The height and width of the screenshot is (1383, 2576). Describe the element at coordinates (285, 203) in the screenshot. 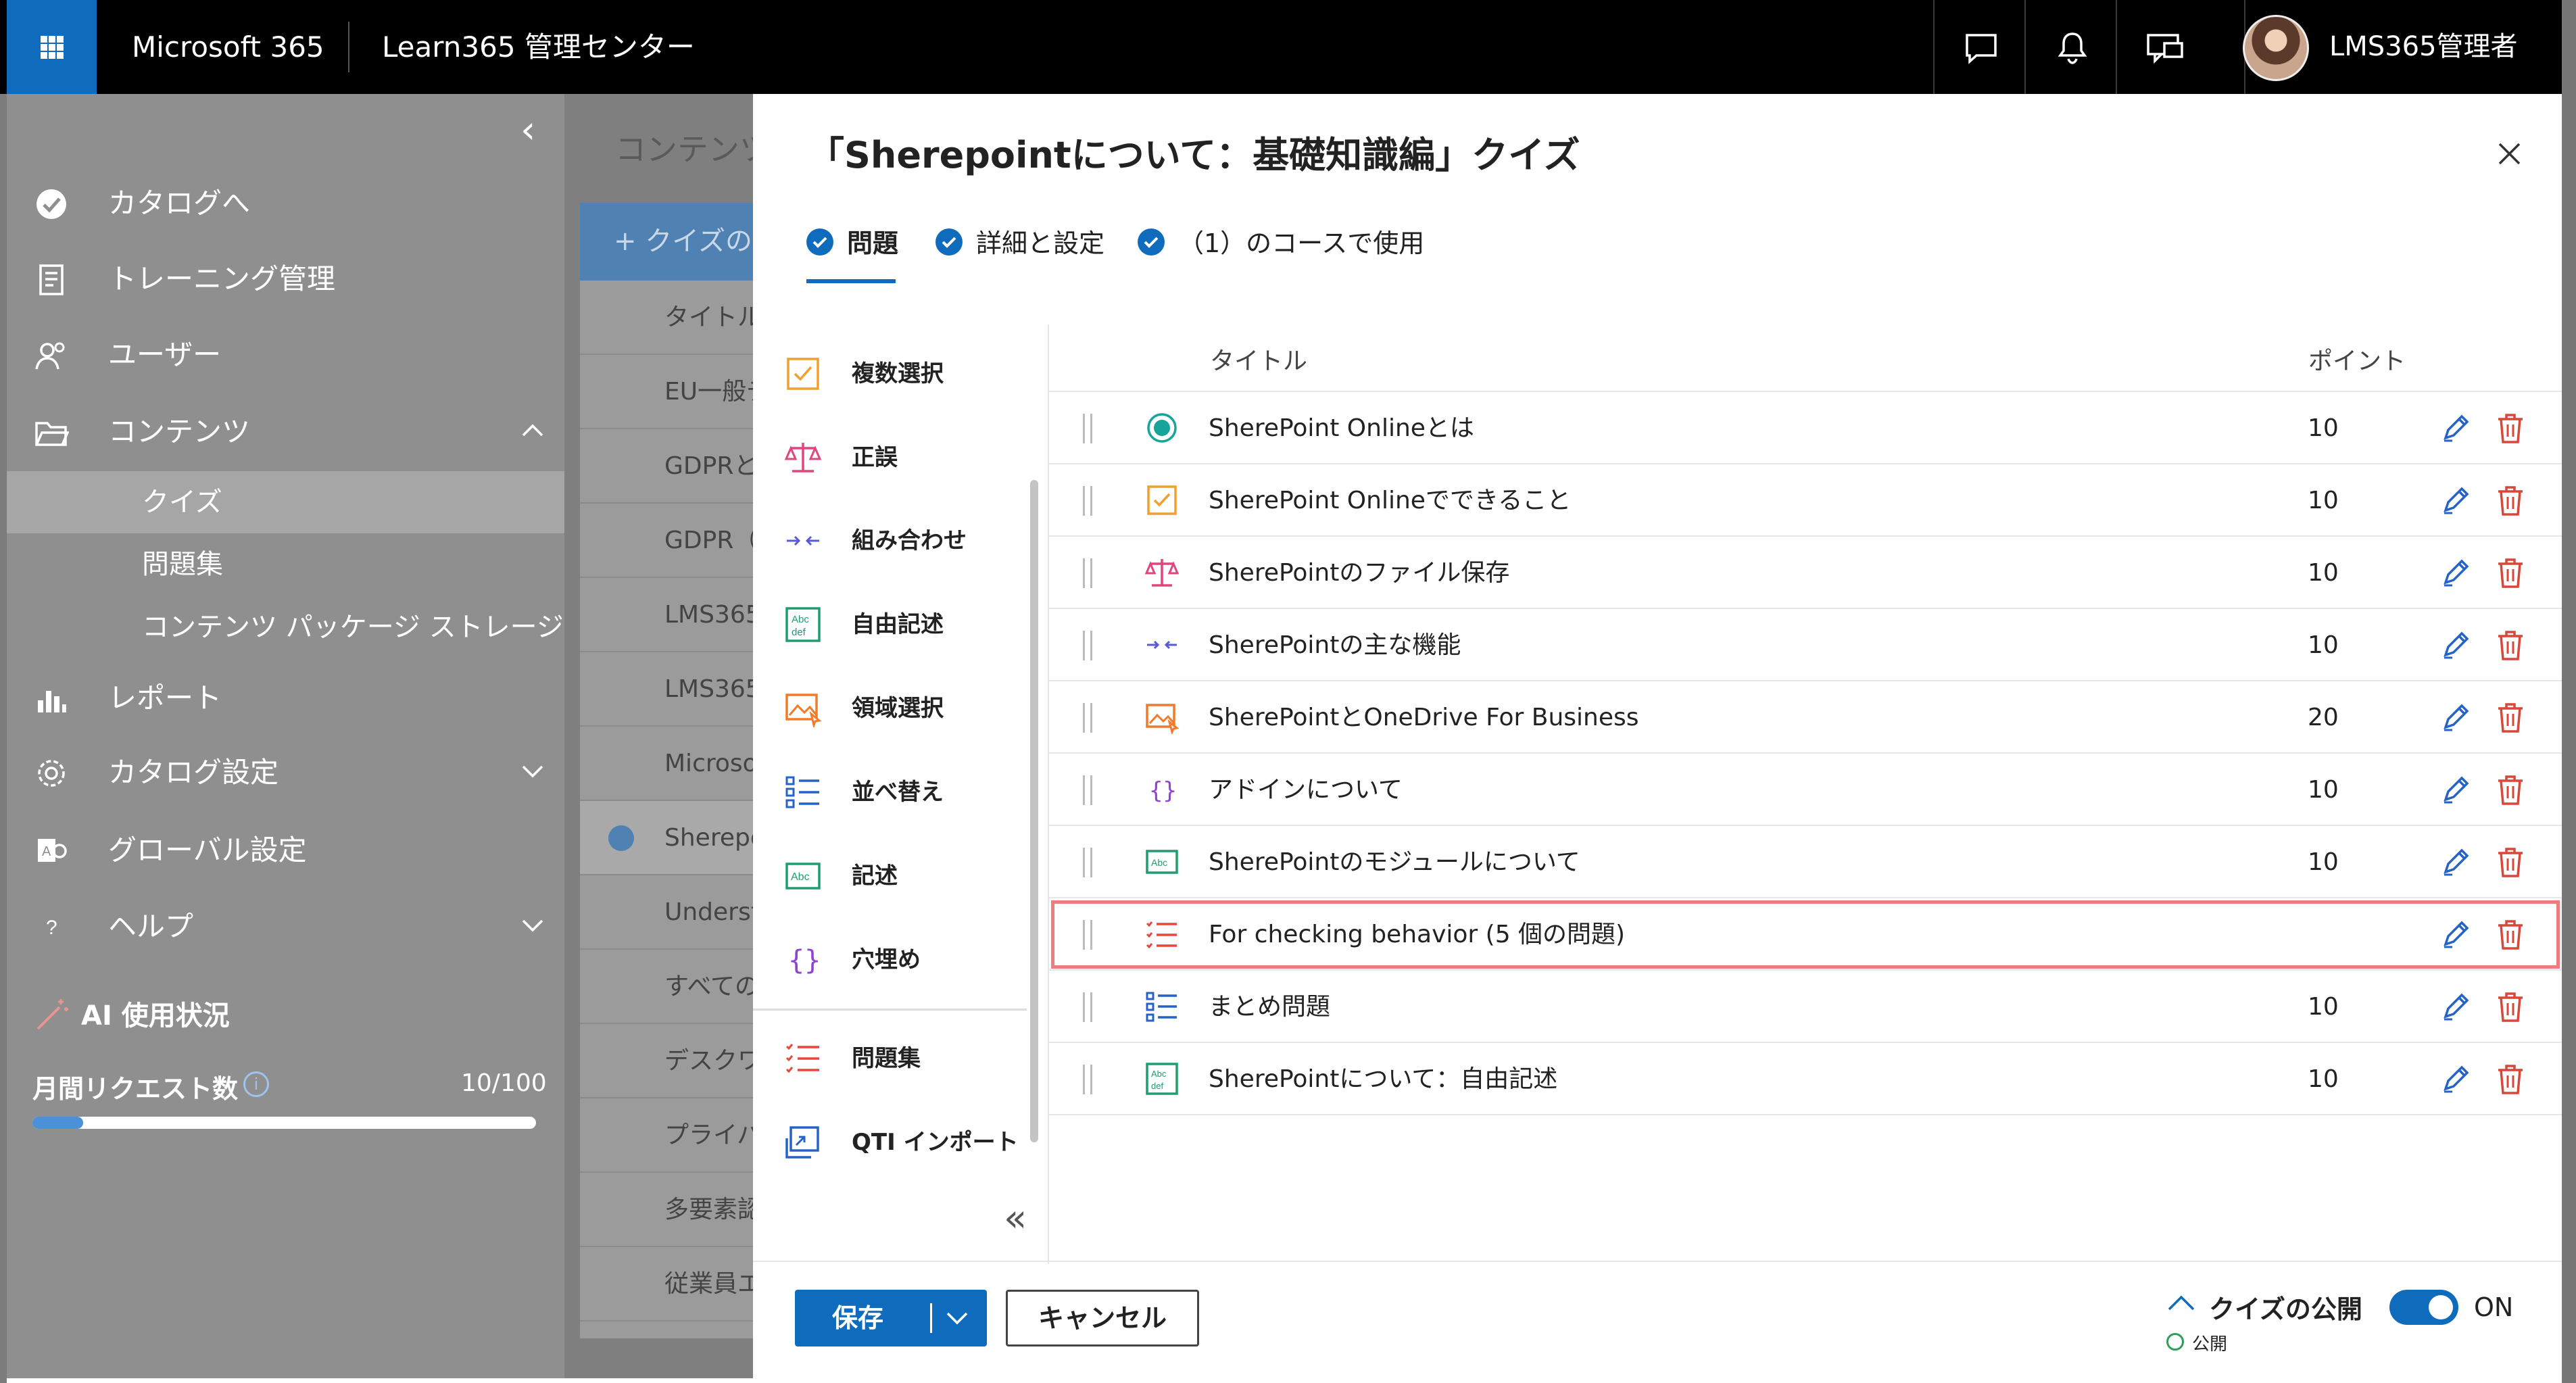

I see `sidebar-item-catalog: カタログへ` at that location.